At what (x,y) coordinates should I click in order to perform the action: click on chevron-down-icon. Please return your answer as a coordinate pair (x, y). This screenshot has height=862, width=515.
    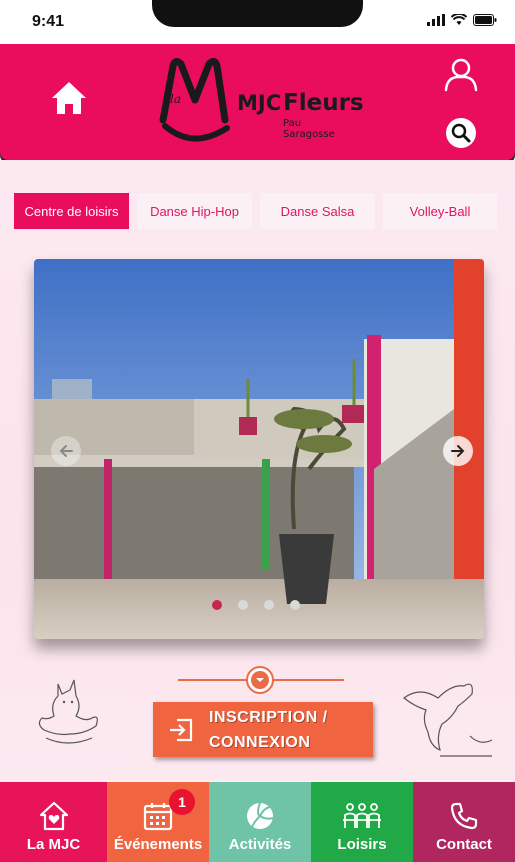
    Looking at the image, I should click on (260, 680).